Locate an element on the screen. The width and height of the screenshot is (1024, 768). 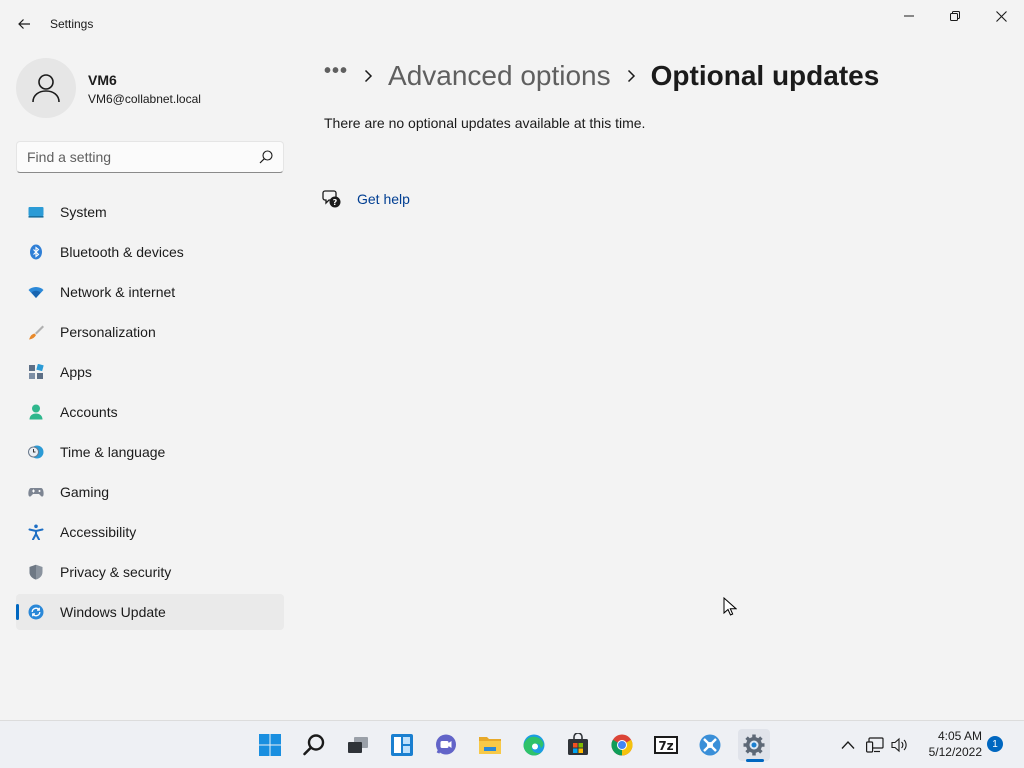
breadcrumb-advanced-options: Advanced options is located at coordinates (499, 76).